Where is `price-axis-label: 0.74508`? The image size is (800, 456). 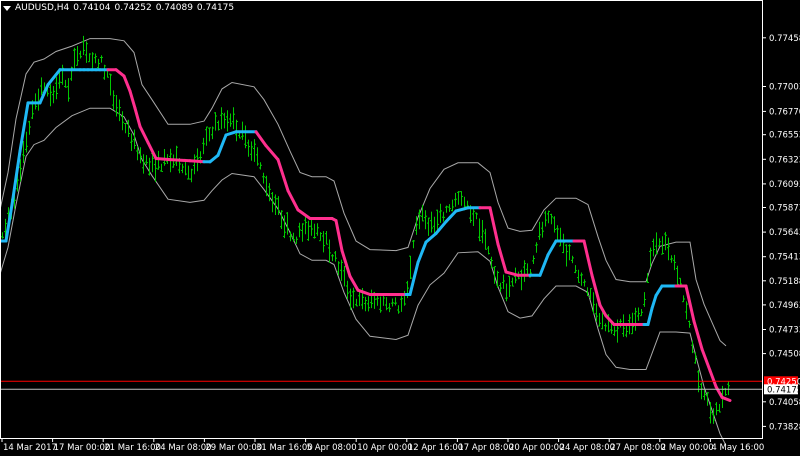
price-axis-label: 0.74508 is located at coordinates (784, 355).